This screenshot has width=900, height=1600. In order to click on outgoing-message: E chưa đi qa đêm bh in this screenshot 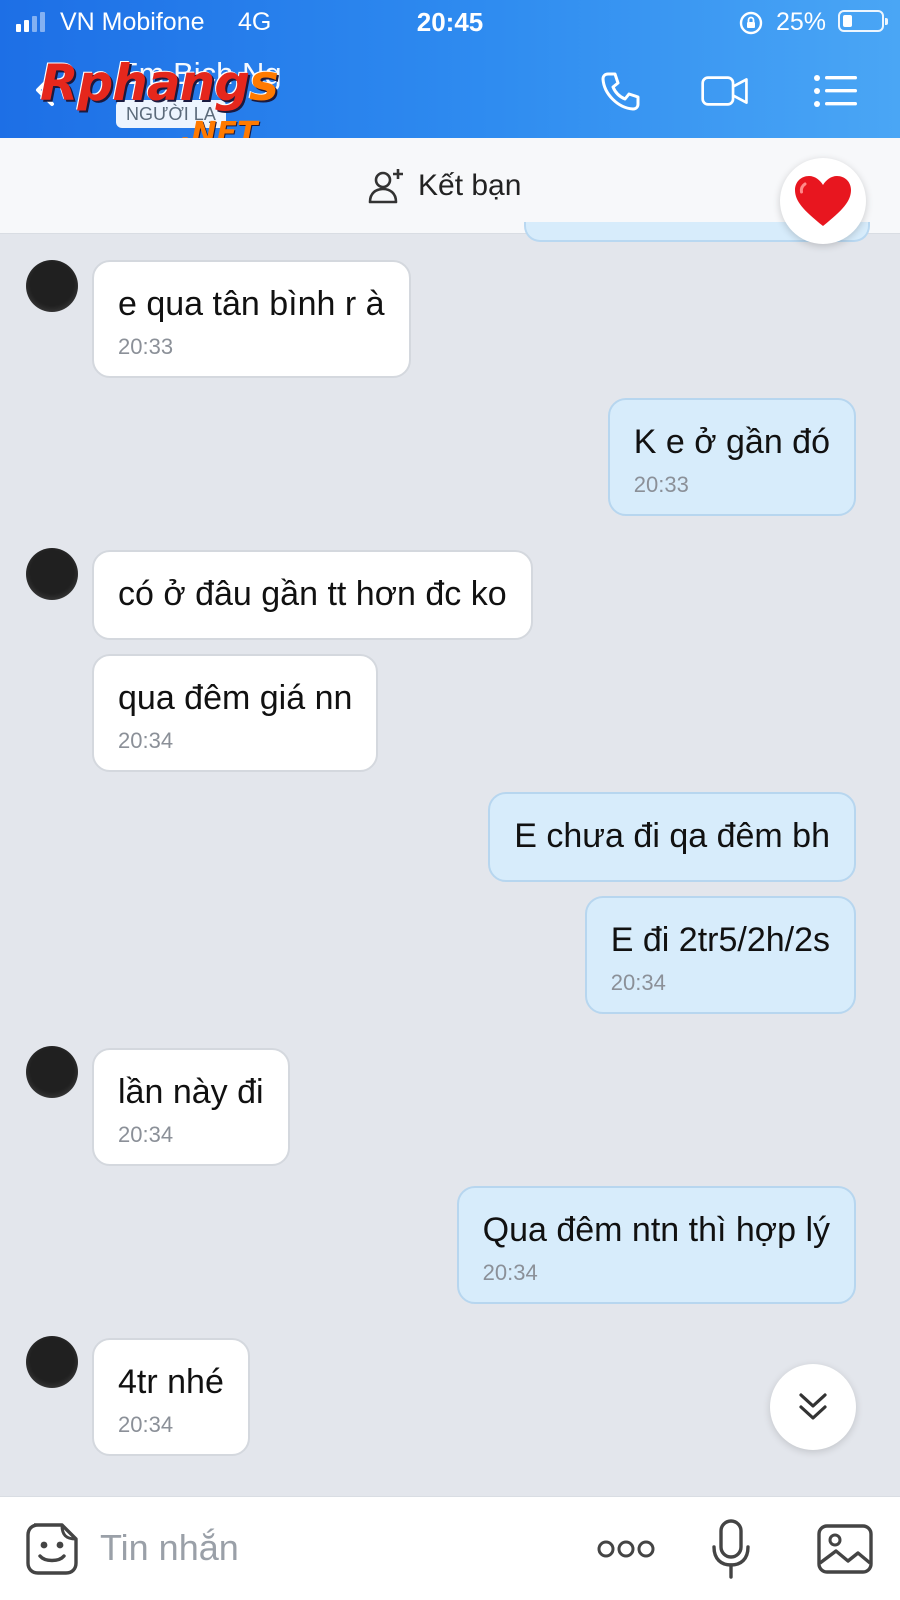, I will do `click(672, 837)`.